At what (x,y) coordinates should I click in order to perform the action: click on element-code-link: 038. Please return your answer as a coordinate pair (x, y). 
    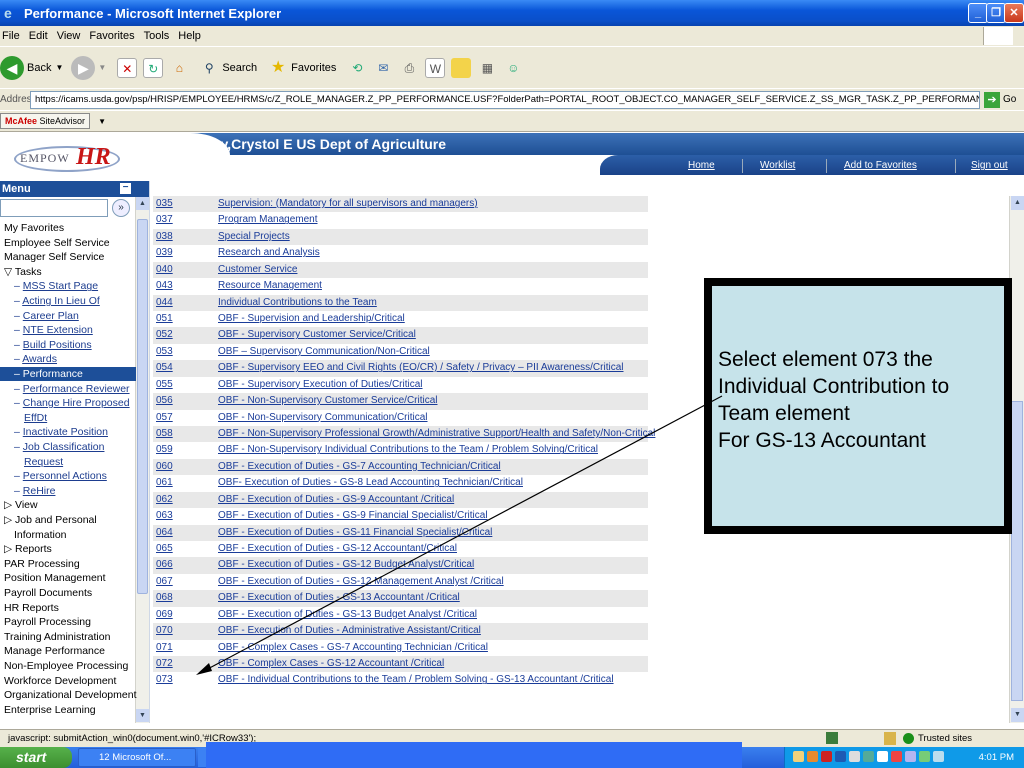
    Looking at the image, I should click on (164, 237).